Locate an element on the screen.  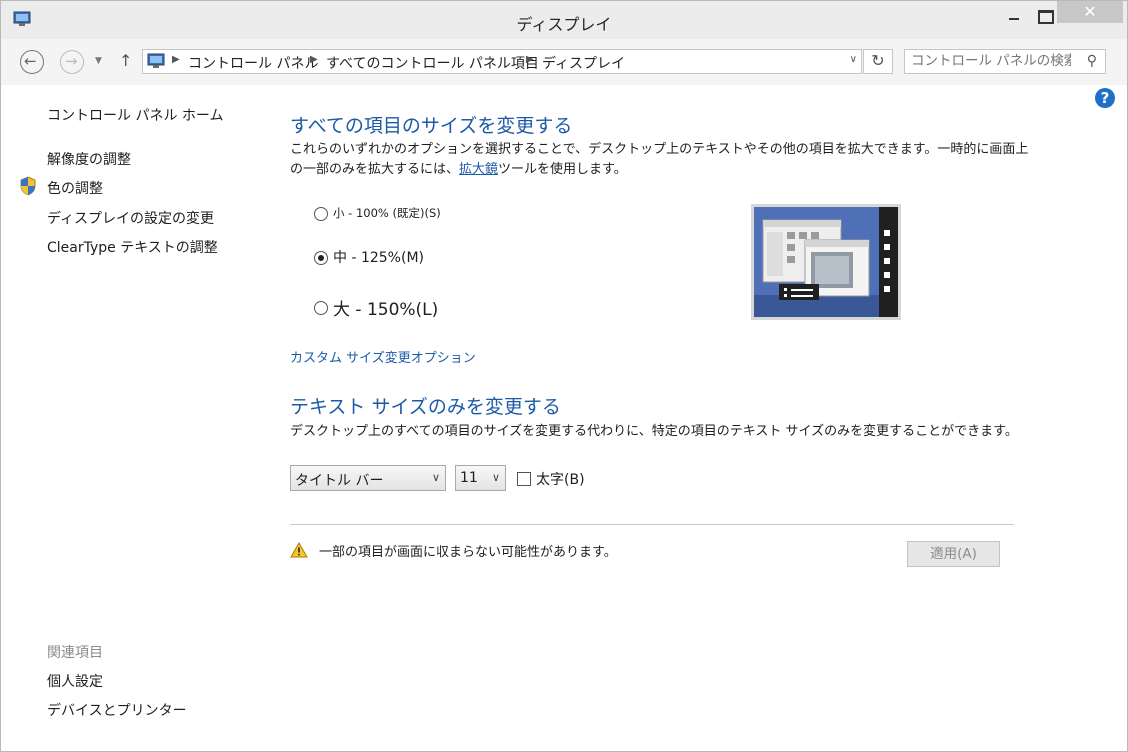
section-text-size-title: テキスト サイズのみを変更する is located at coordinates (425, 407).